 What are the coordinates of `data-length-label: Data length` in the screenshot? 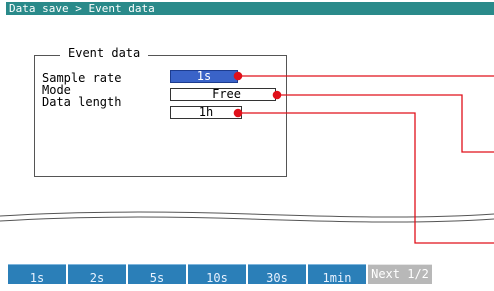 It's located at (82, 102).